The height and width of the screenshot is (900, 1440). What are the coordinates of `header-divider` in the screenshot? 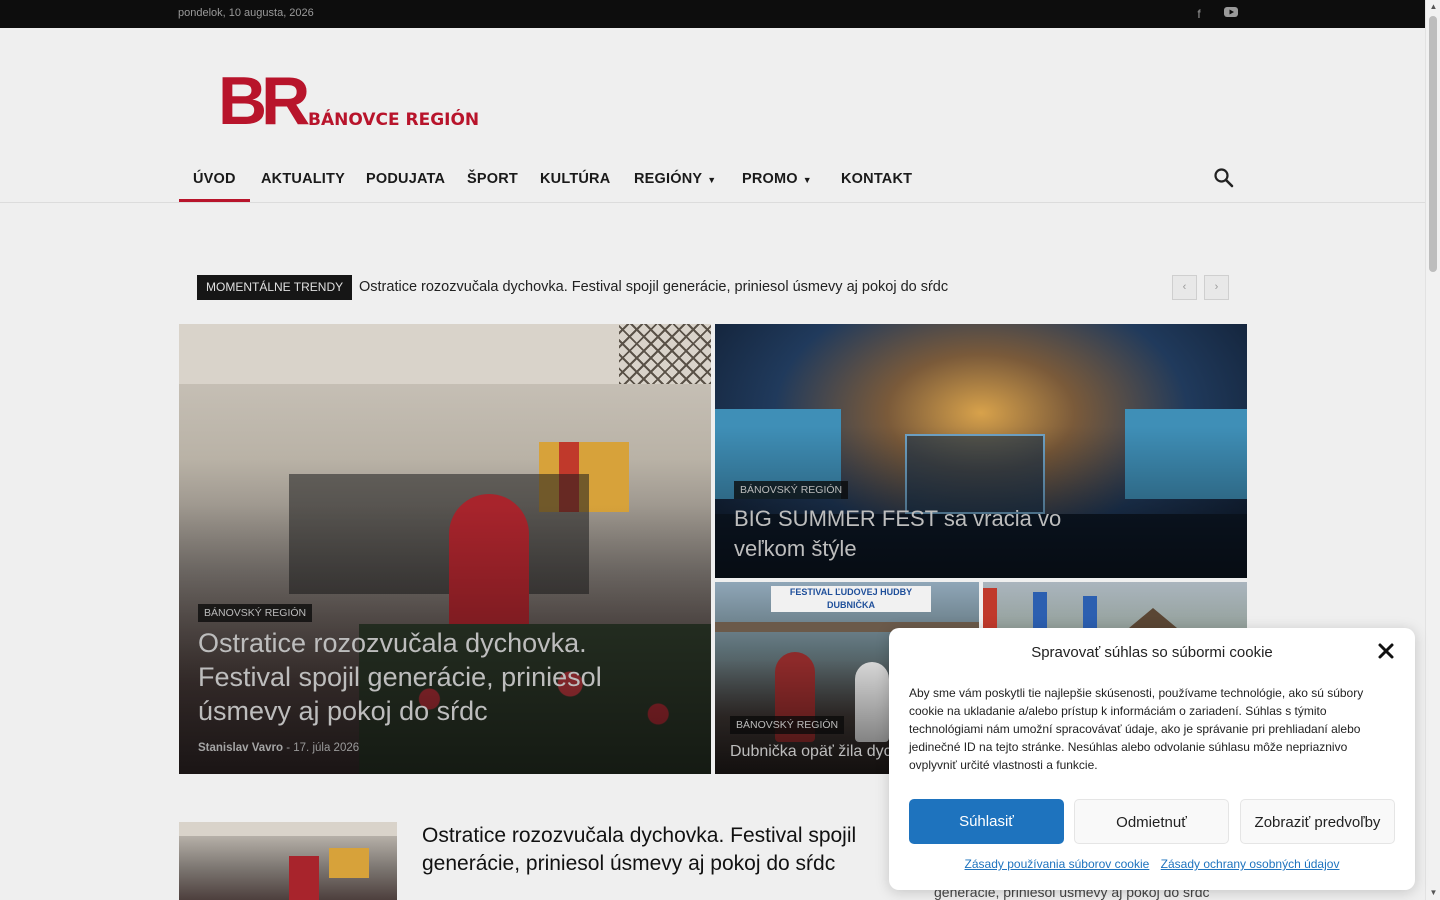 It's located at (712, 202).